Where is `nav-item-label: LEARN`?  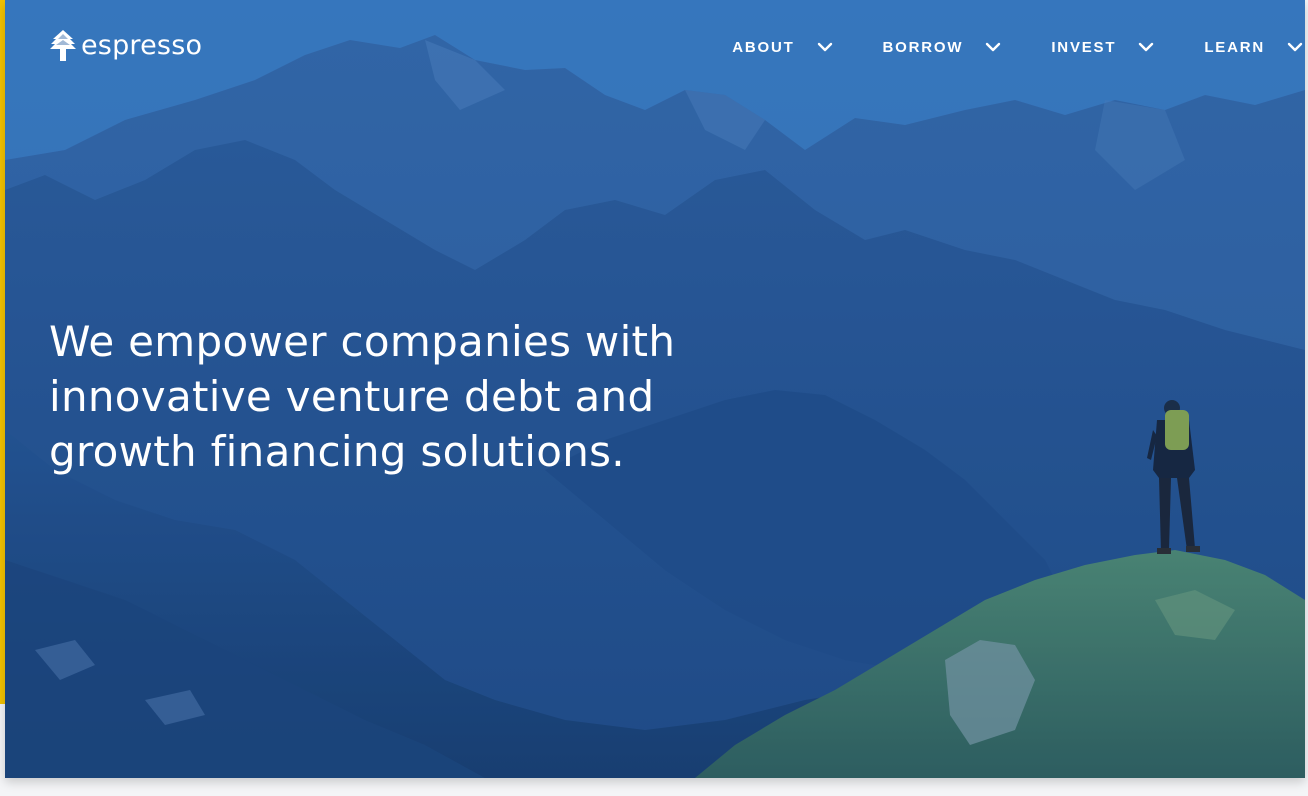
nav-item-label: LEARN is located at coordinates (1234, 47).